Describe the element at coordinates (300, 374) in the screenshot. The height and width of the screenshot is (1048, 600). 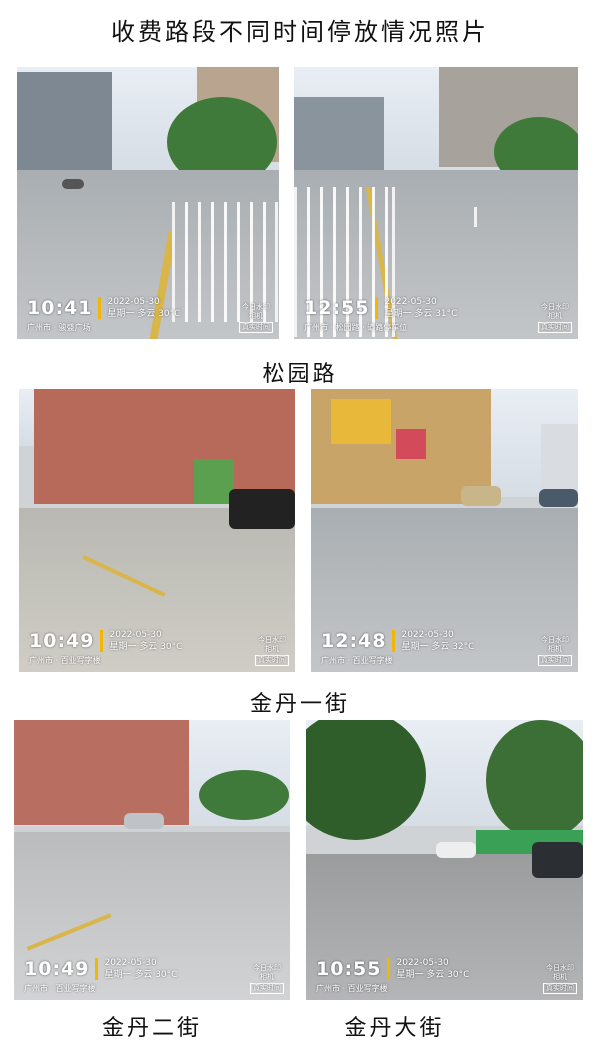
I see `caption-songyuan-road: 松园路` at that location.